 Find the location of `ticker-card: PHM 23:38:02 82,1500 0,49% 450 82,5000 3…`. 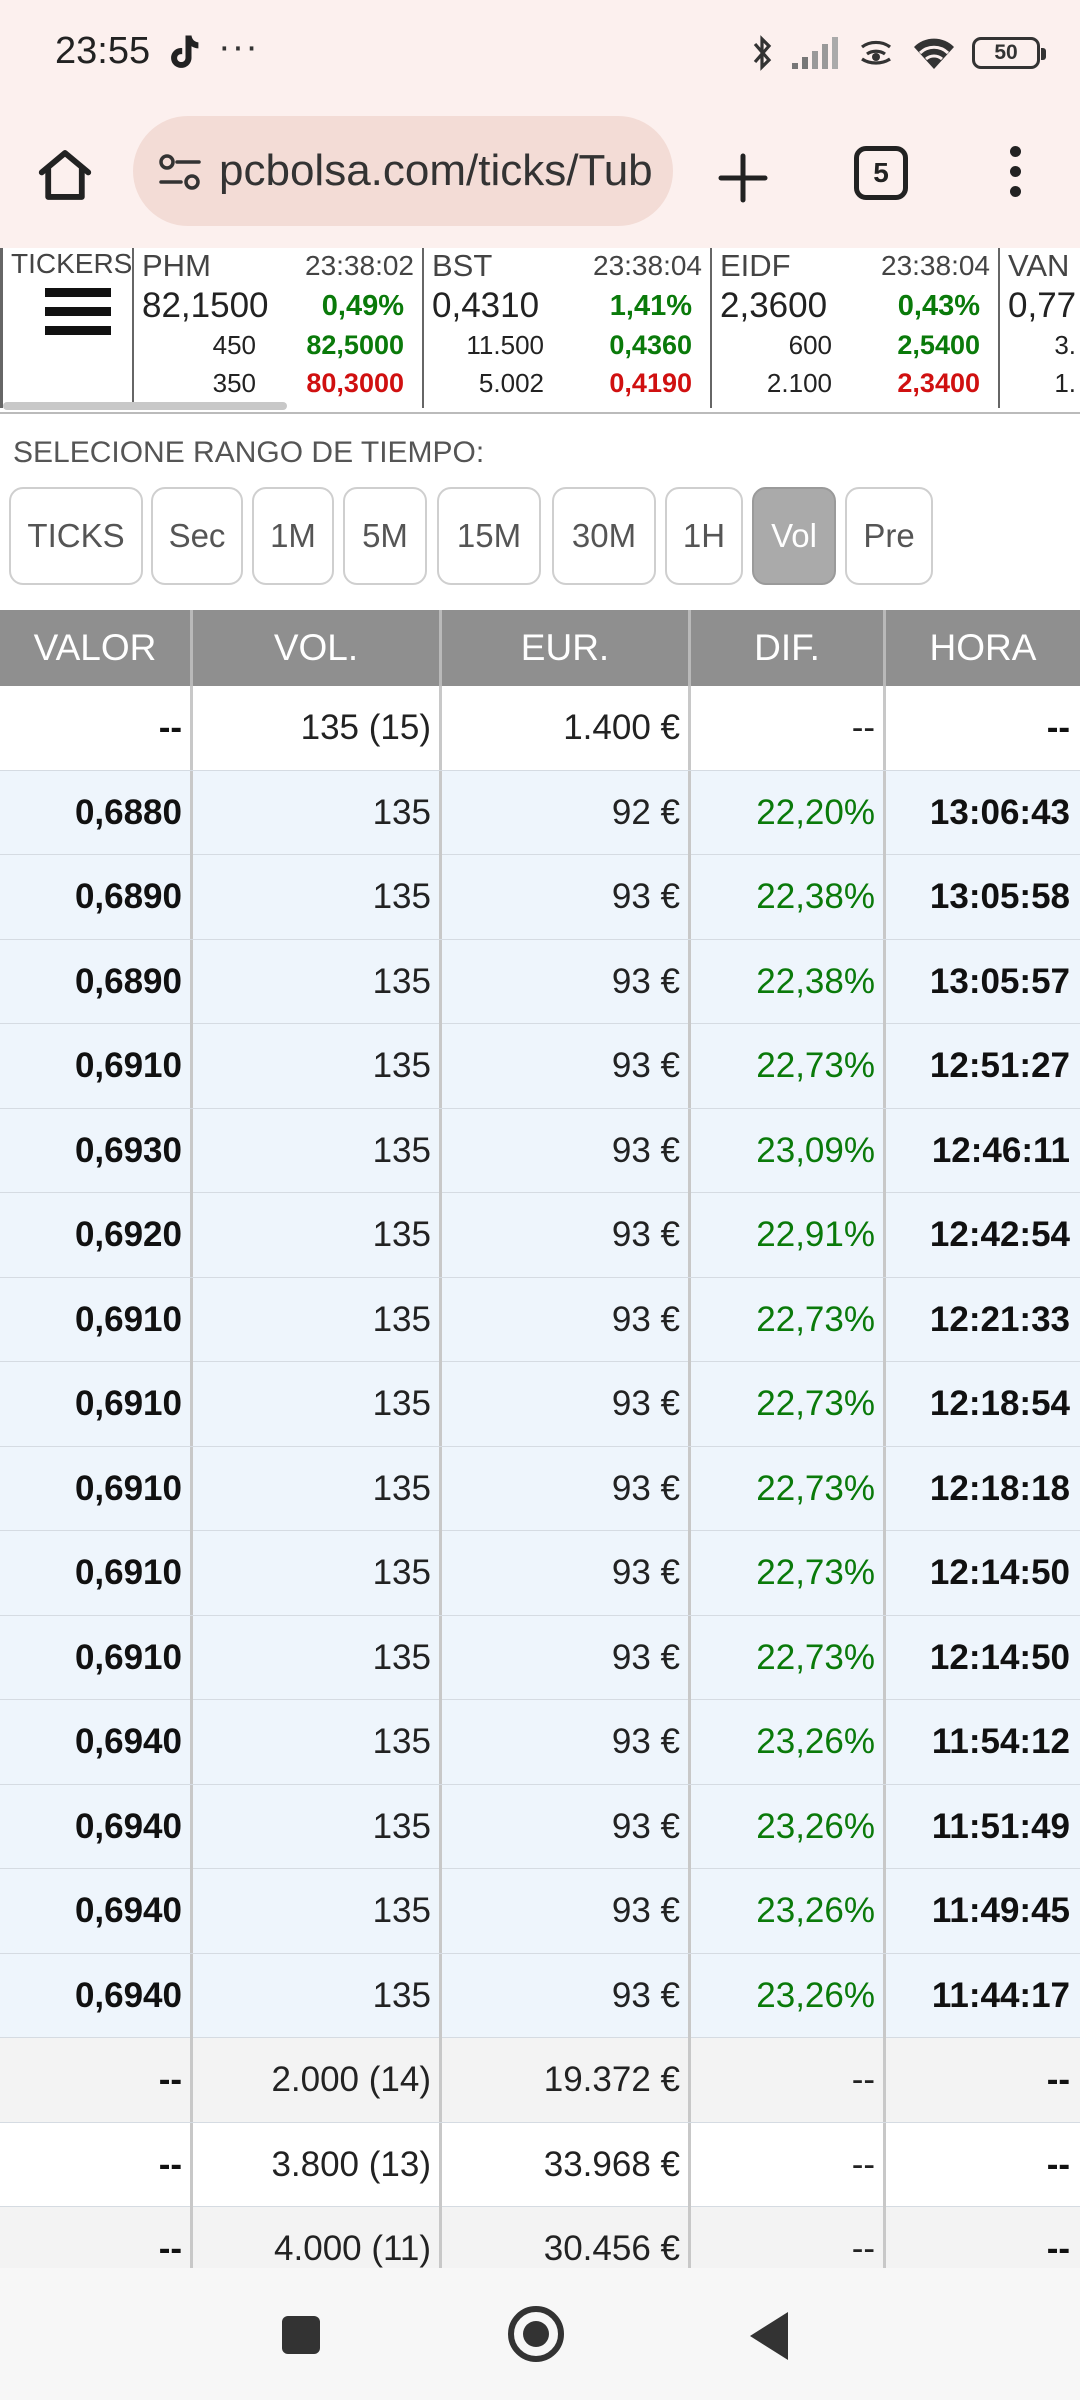

ticker-card: PHM 23:38:02 82,1500 0,49% 450 82,5000 3… is located at coordinates (279, 328).